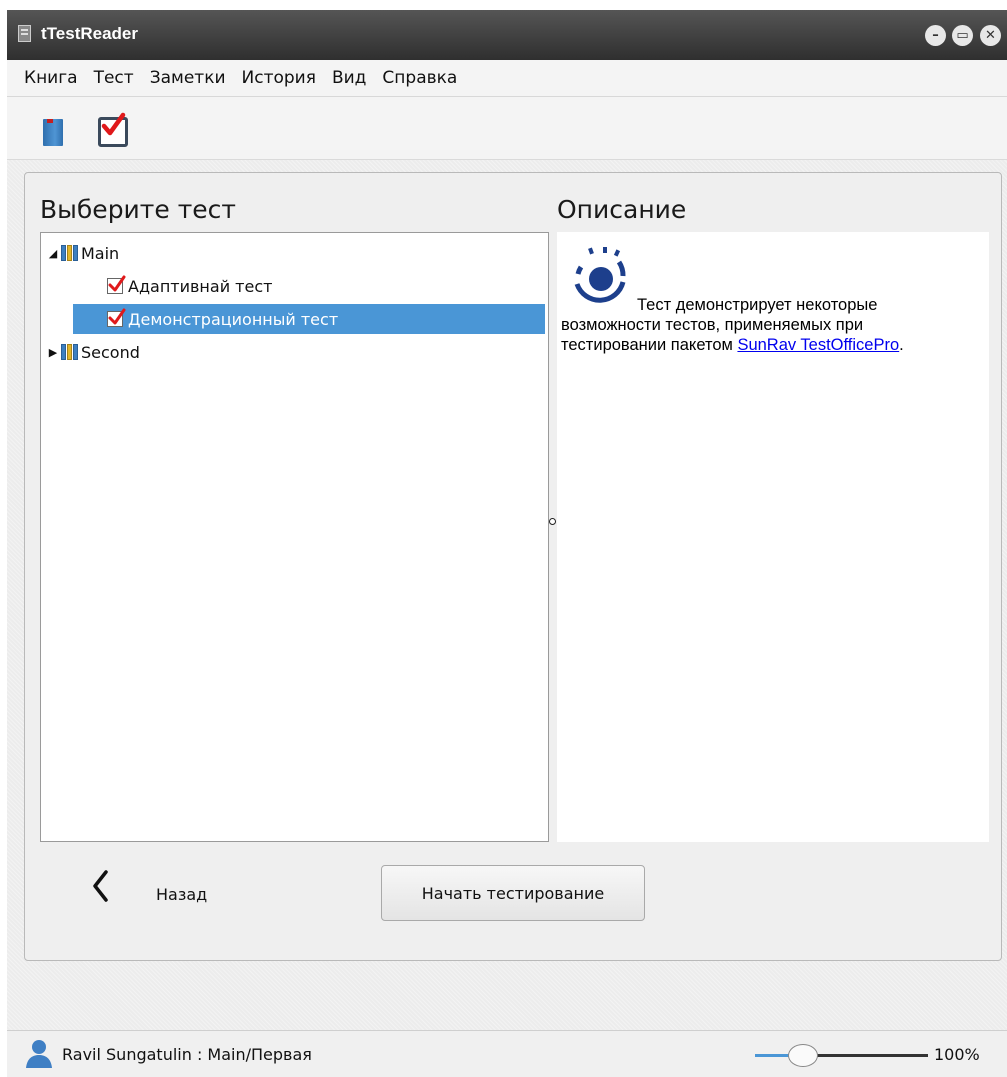  Describe the element at coordinates (51, 78) in the screenshot. I see `menu-kniga: Книга` at that location.